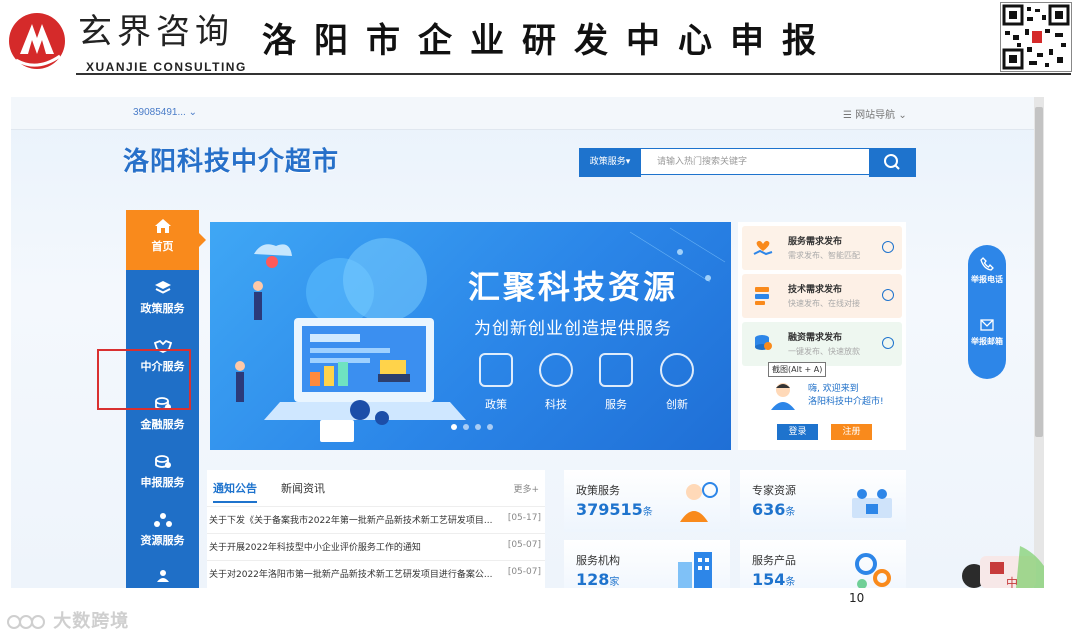 The height and width of the screenshot is (641, 1080). Describe the element at coordinates (1012, 582) in the screenshot. I see `corner-char: 中` at that location.